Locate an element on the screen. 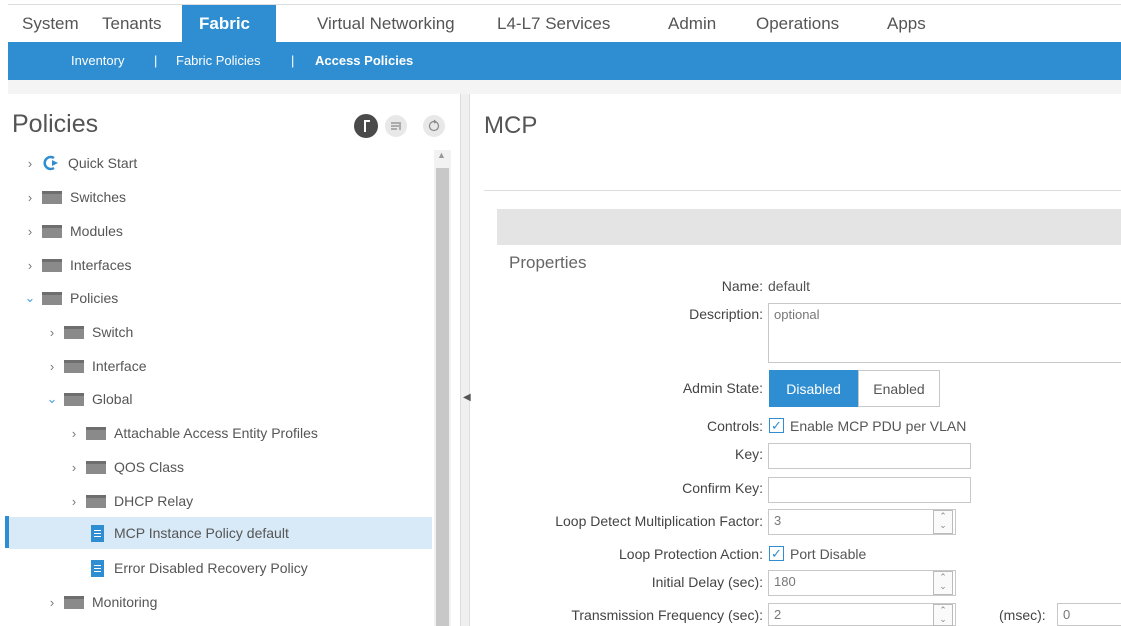  tree-item-label: Switches is located at coordinates (98, 197).